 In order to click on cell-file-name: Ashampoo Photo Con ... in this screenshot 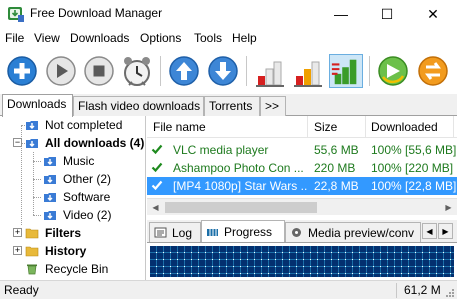, I will do `click(238, 168)`.